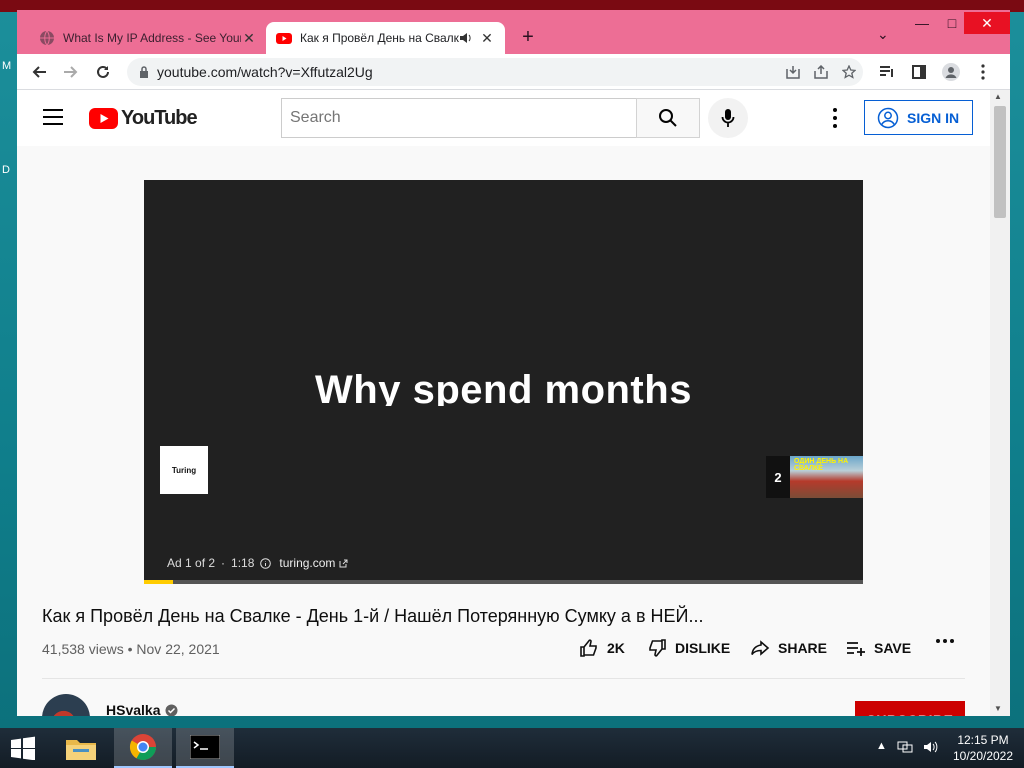 The width and height of the screenshot is (1024, 768). Describe the element at coordinates (103, 118) in the screenshot. I see `youtube-play-icon` at that location.